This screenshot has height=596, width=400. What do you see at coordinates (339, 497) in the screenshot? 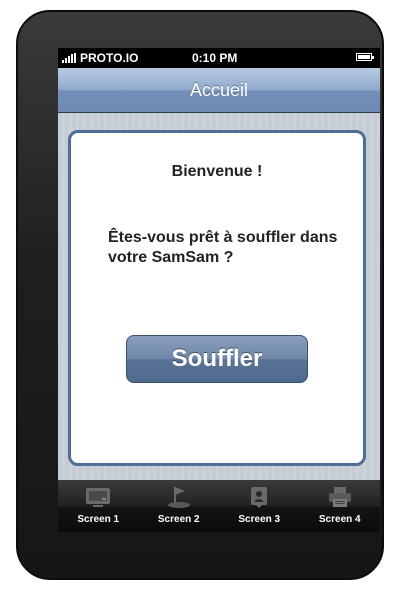
I see `printer-icon` at bounding box center [339, 497].